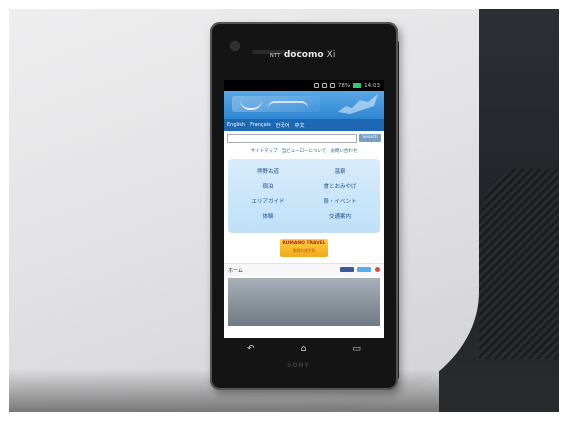 The image size is (568, 421). I want to click on map-graphic, so click(358, 104).